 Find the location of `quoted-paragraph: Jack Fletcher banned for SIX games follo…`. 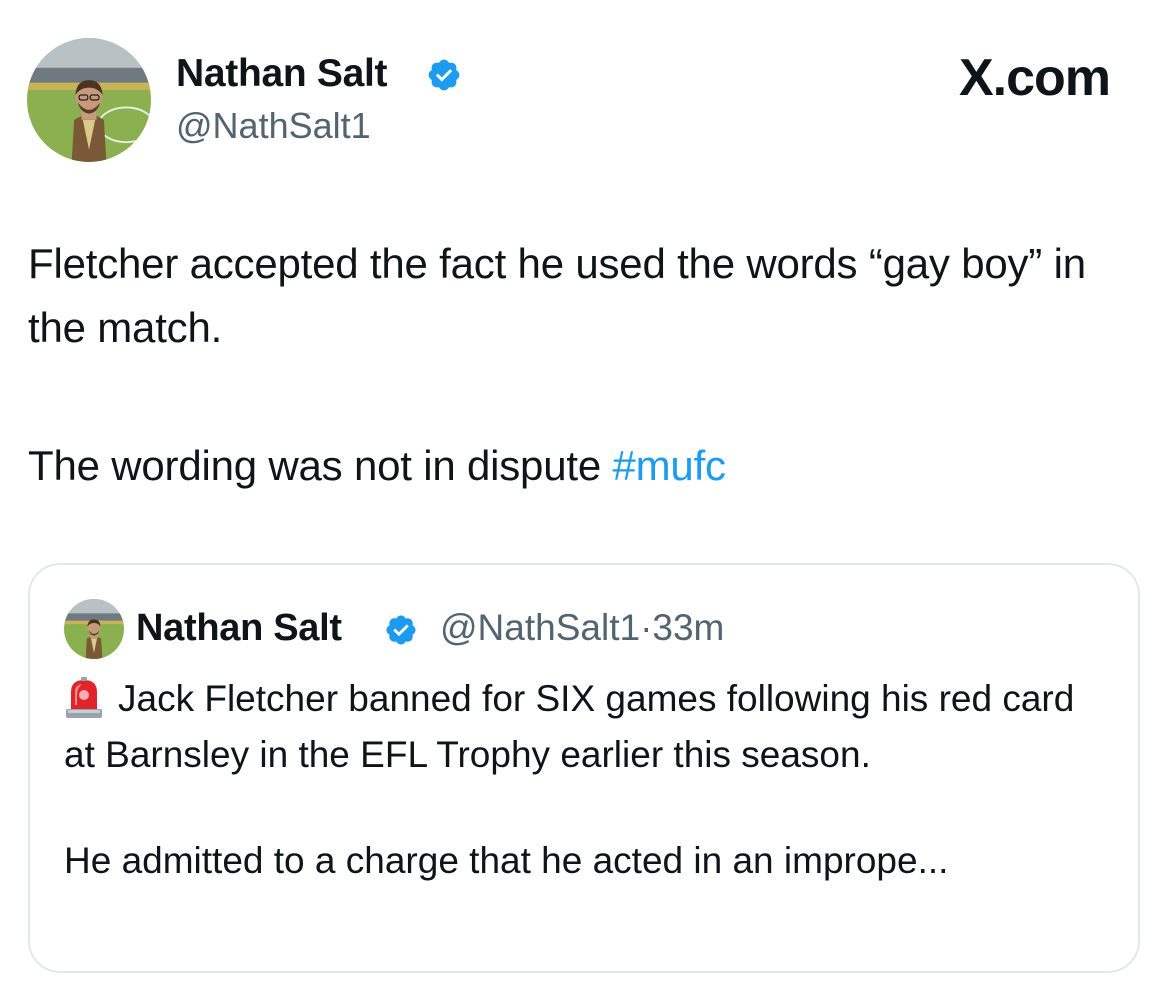

quoted-paragraph: Jack Fletcher banned for SIX games follo… is located at coordinates (589, 727).